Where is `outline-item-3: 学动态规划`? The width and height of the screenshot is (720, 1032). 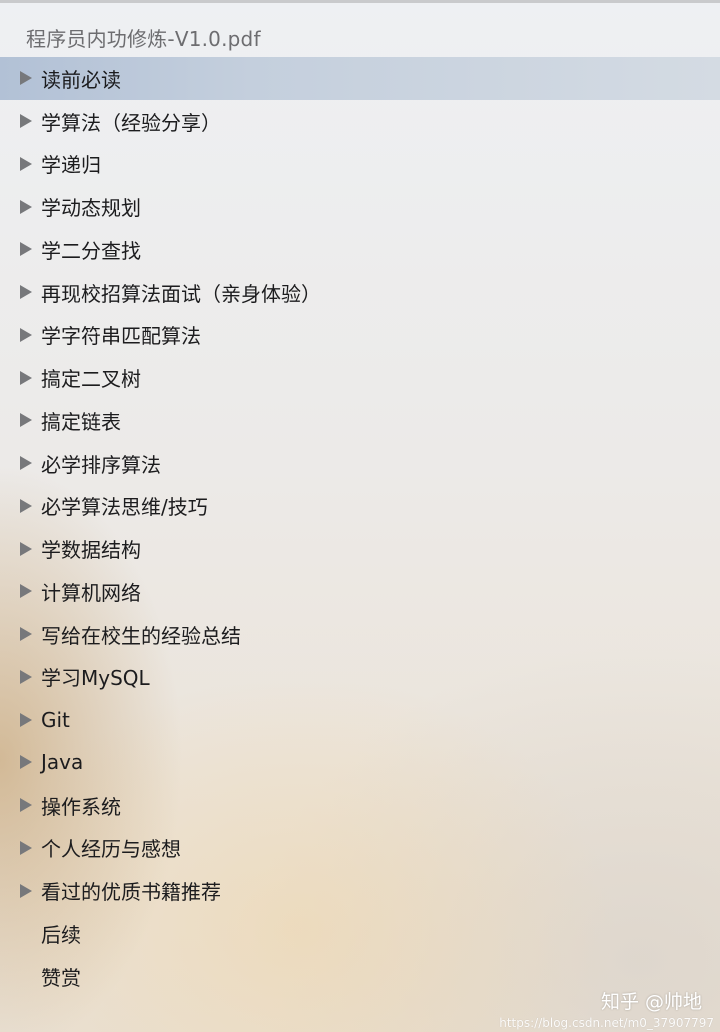
outline-item-3: 学动态规划 is located at coordinates (360, 206).